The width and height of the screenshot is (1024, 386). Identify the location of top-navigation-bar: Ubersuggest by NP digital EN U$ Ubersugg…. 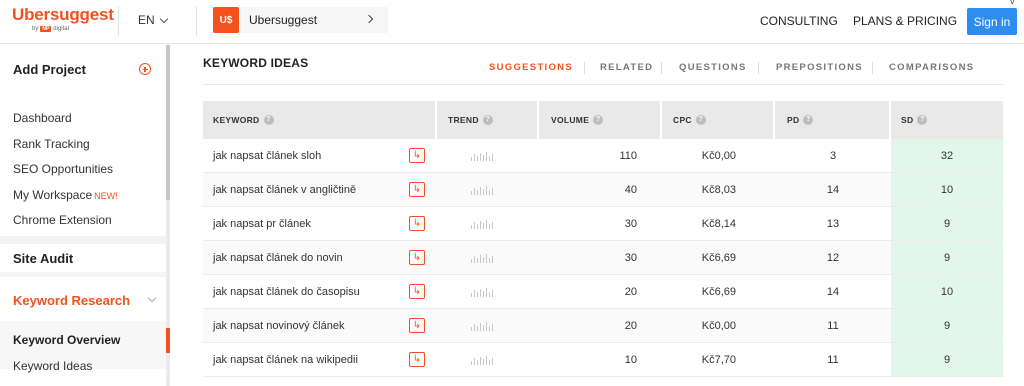
(512, 22).